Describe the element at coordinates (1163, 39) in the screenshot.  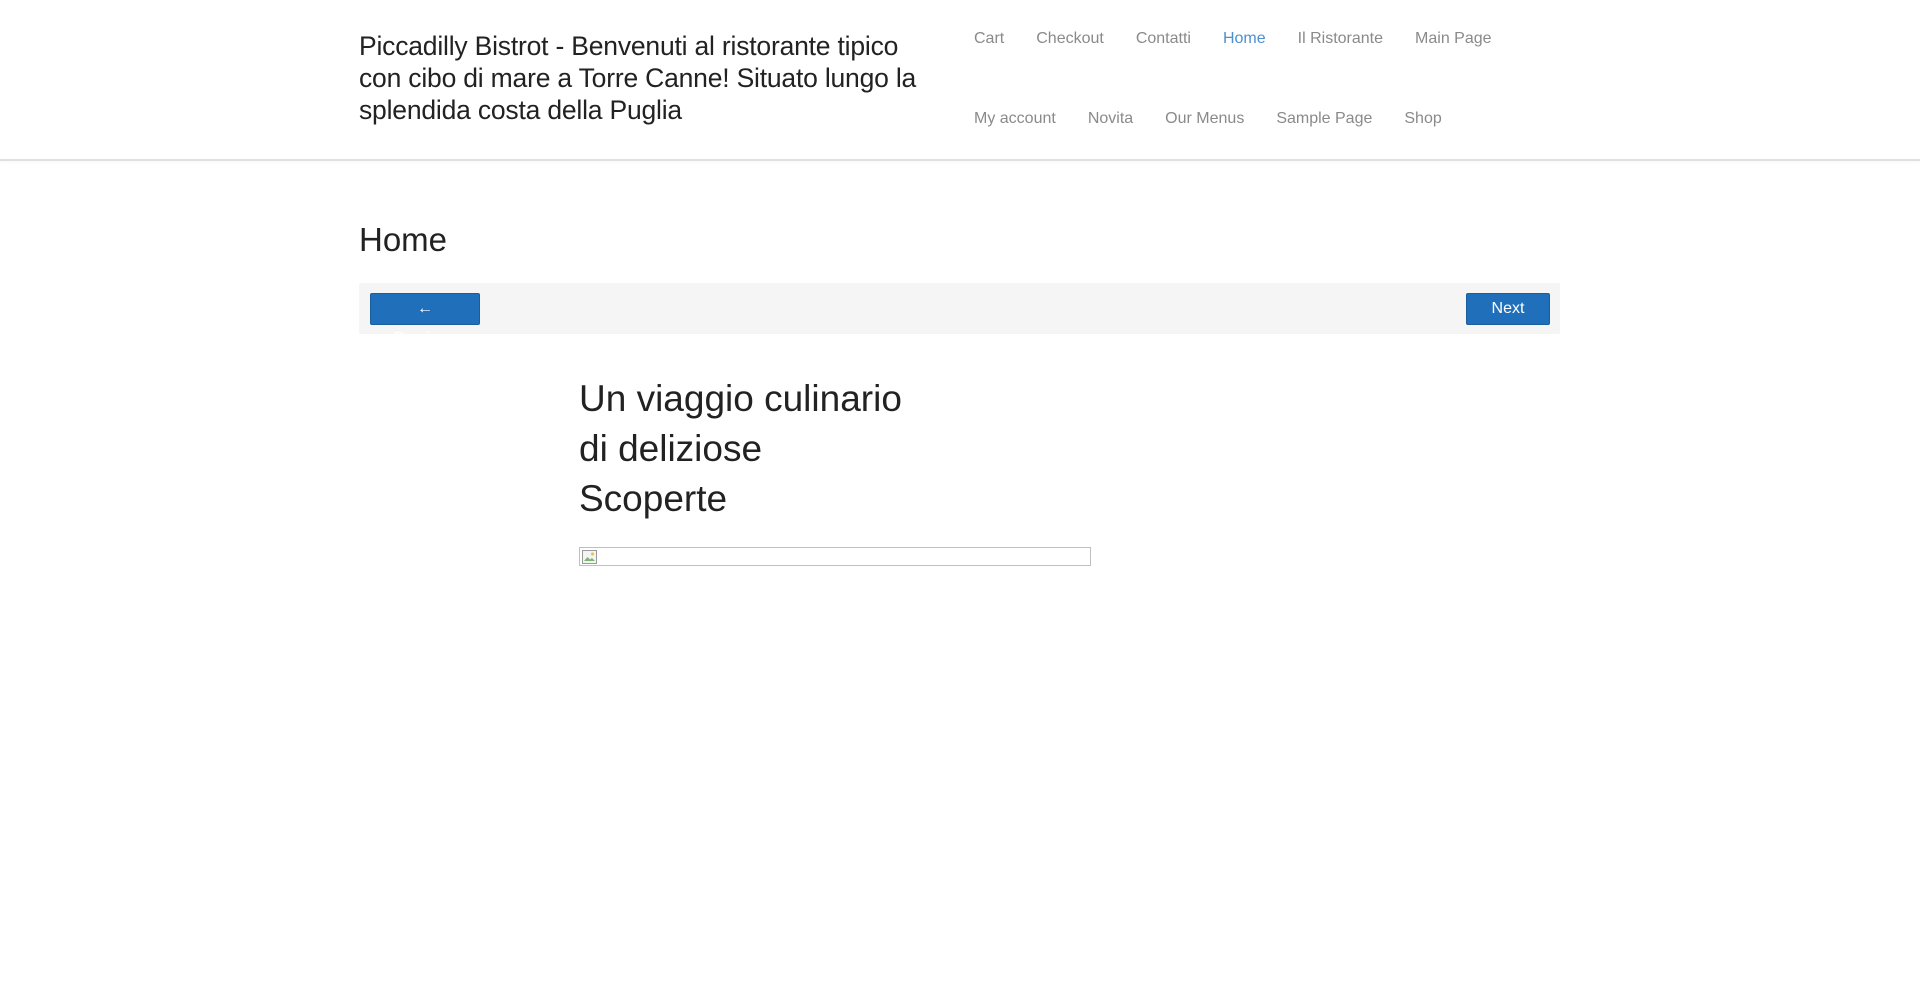
I see `nav-item-contatti: Contatti` at that location.